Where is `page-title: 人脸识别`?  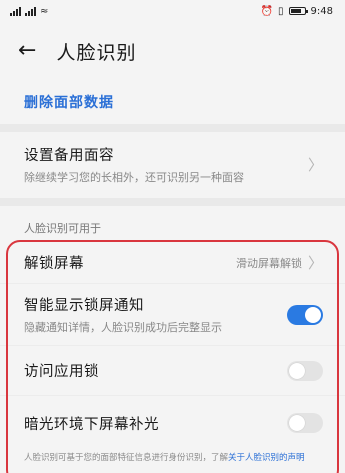
page-title: 人脸识别 is located at coordinates (96, 52).